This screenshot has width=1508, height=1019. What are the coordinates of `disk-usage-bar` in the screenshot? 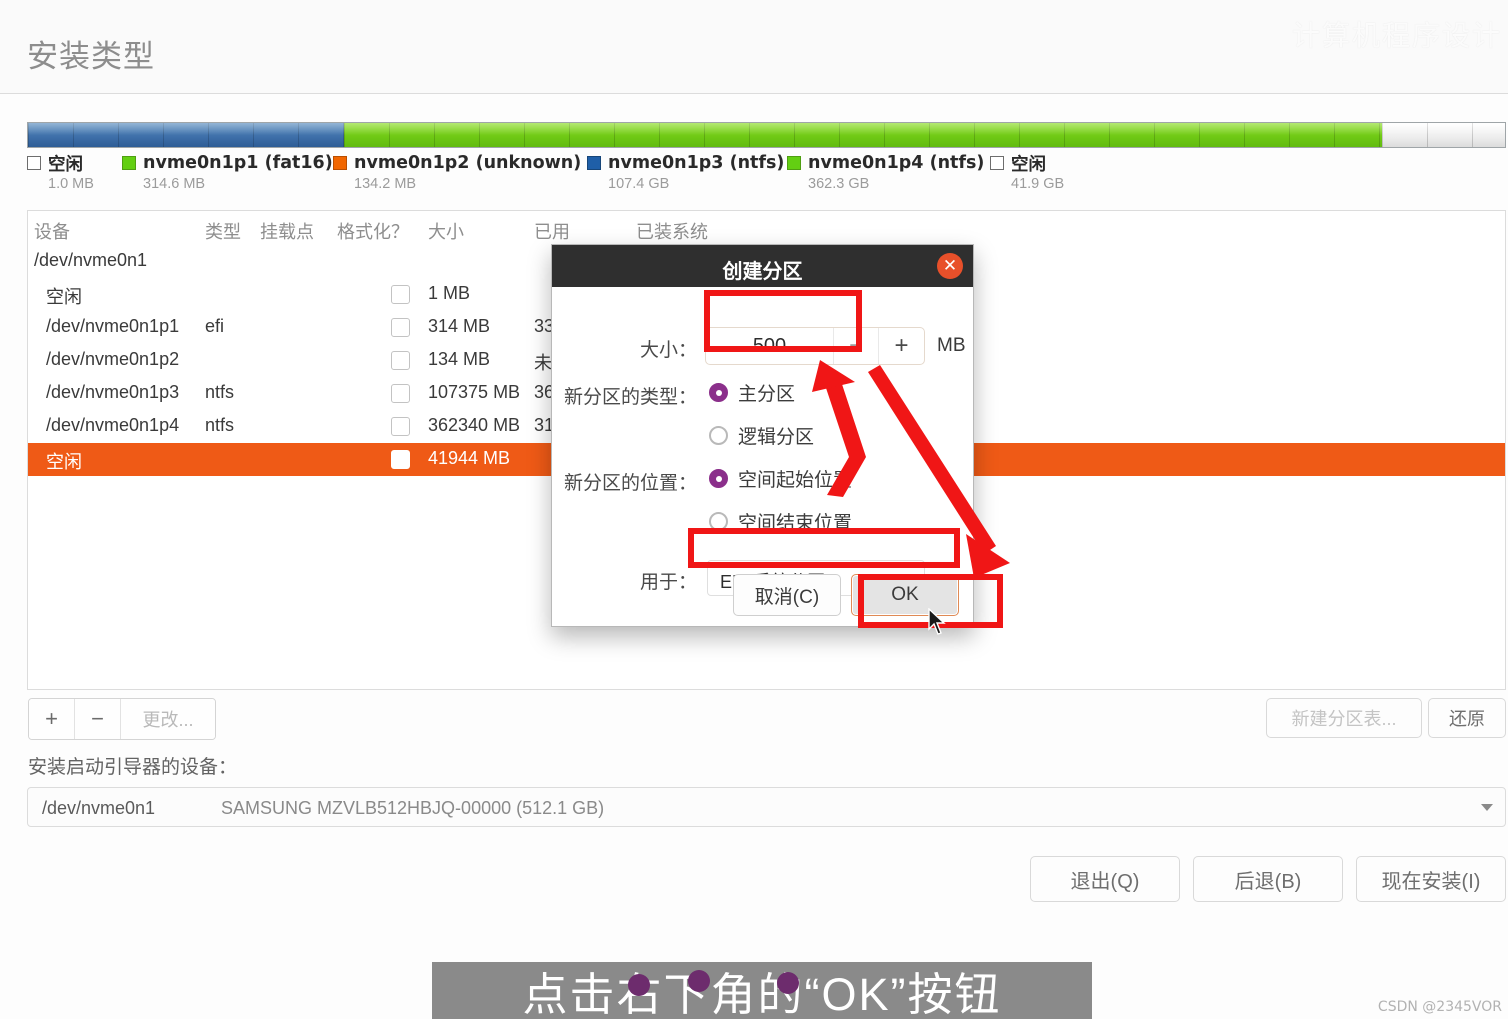 It's located at (766, 135).